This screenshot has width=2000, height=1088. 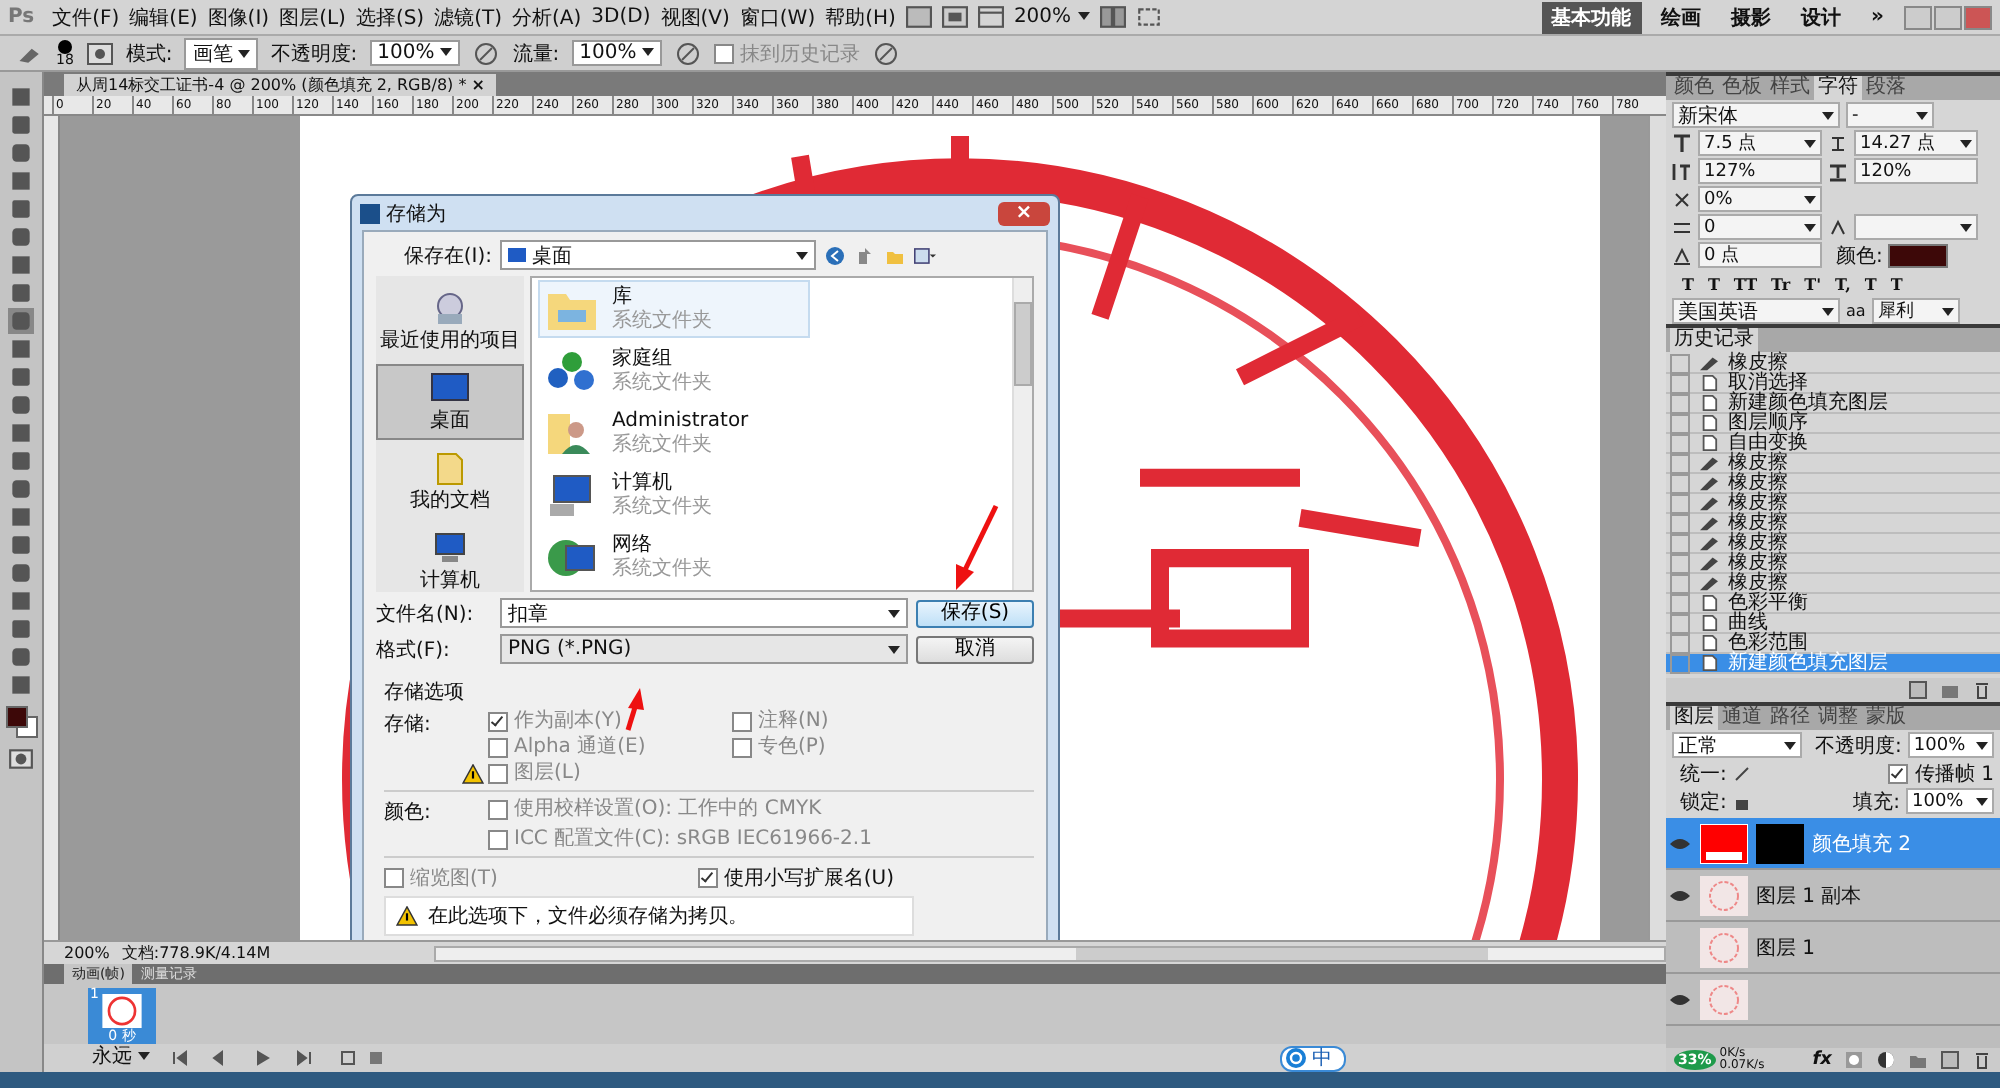 I want to click on layer-row: 图层 1 副本, so click(x=1833, y=896).